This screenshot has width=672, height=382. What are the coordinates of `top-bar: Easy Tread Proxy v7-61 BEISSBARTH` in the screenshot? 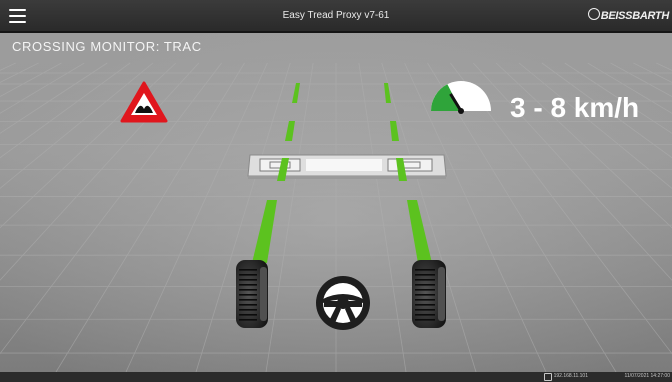 It's located at (336, 16).